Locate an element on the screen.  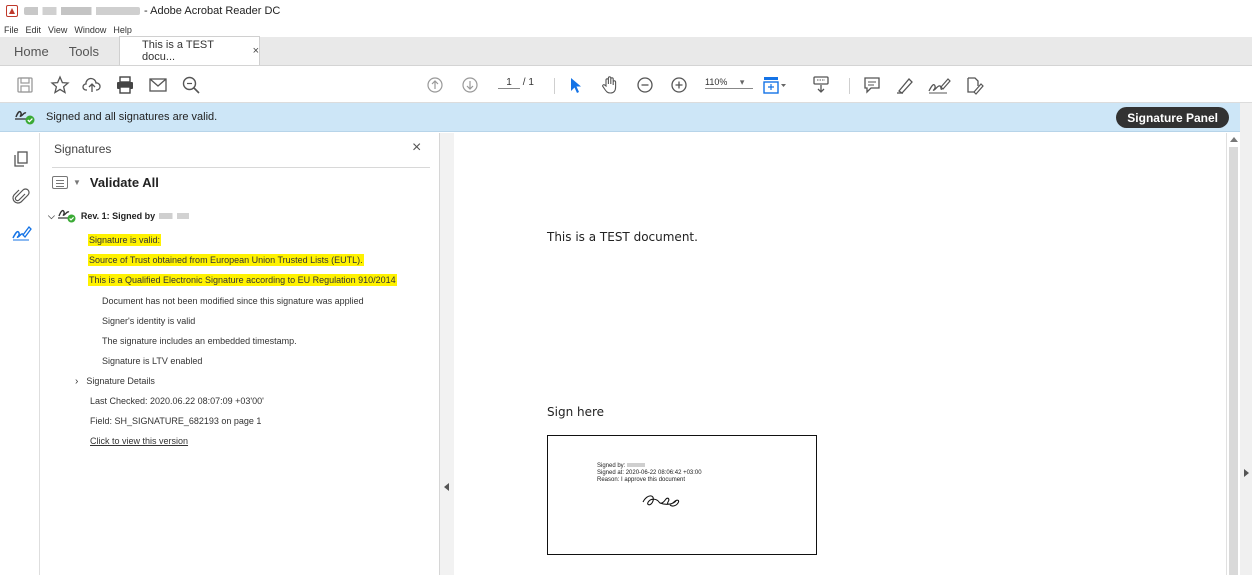
tab-document: This is a TEST docu... × is located at coordinates (190, 50).